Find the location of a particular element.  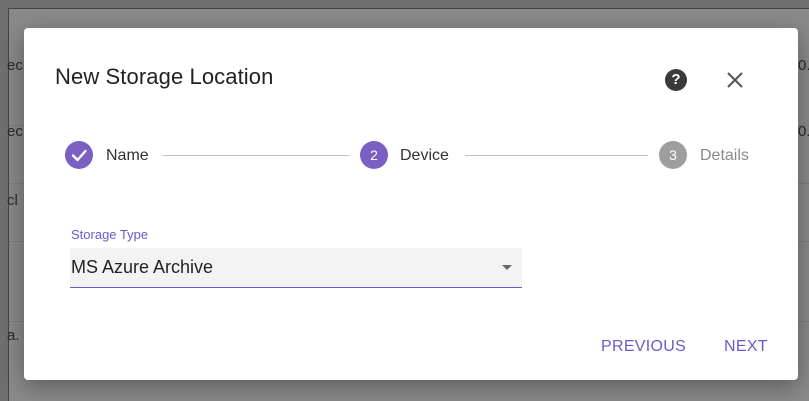

step-2-circle: 2 is located at coordinates (374, 155).